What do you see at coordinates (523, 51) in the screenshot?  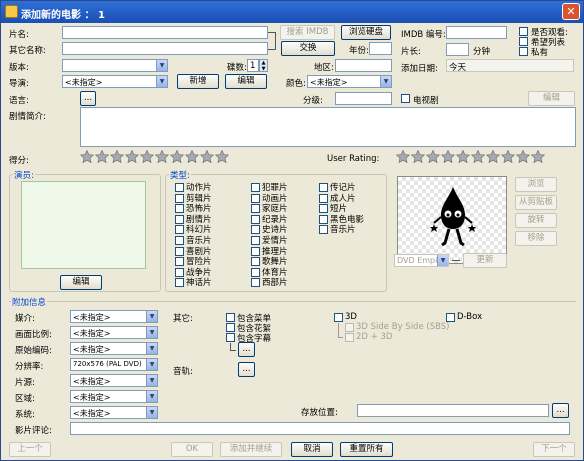 I see `private-checkbox` at bounding box center [523, 51].